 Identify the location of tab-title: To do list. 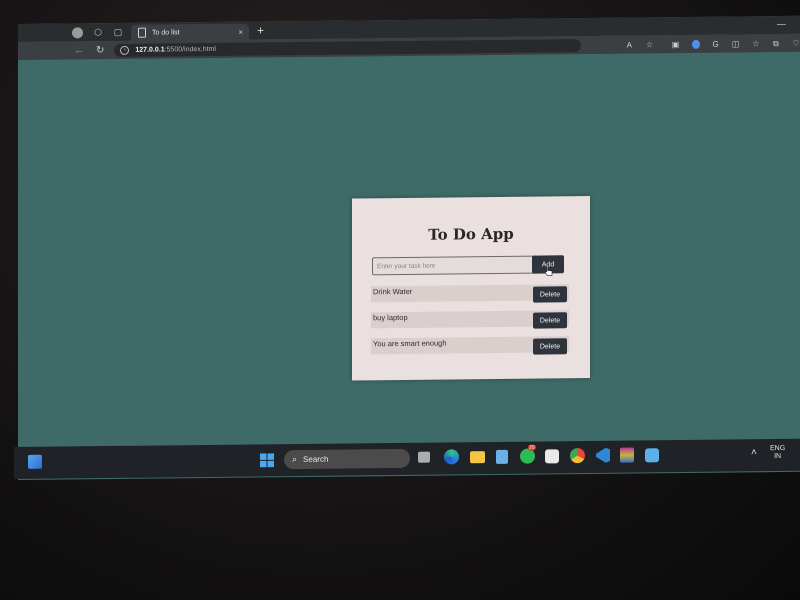
(166, 32).